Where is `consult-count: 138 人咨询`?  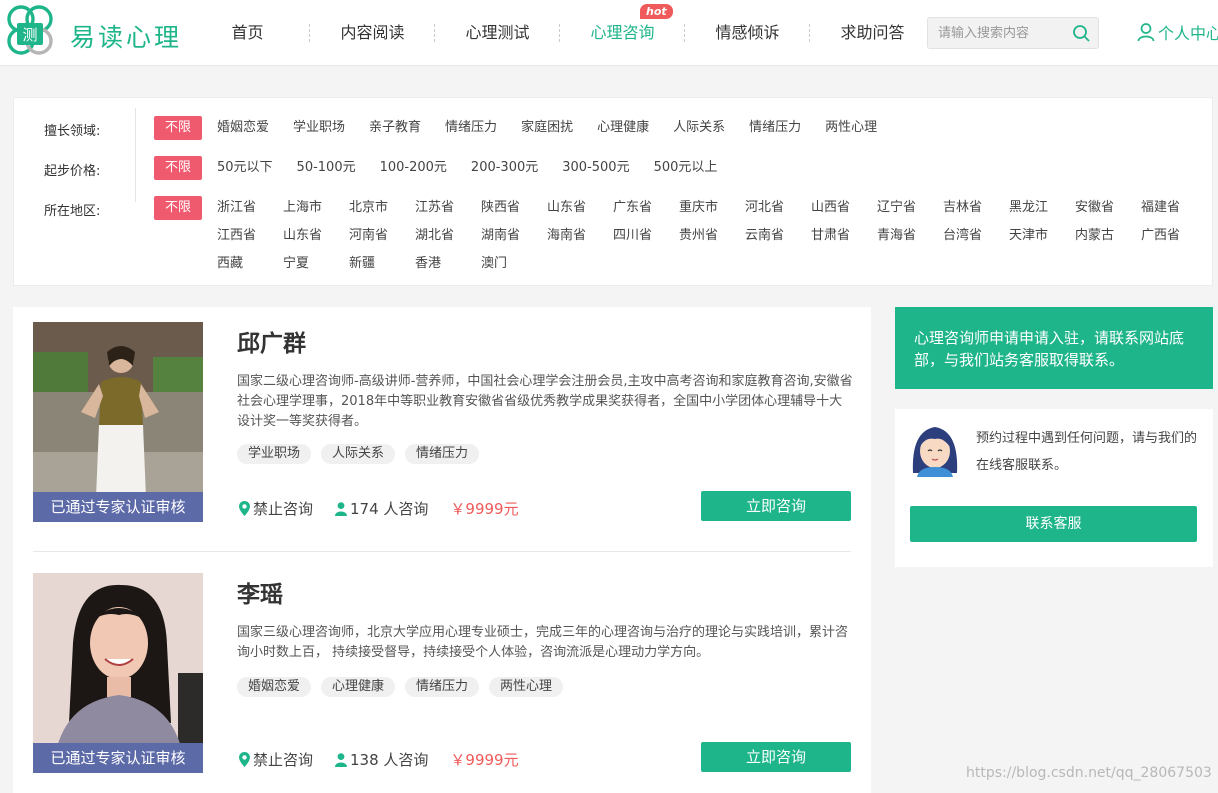 consult-count: 138 人咨询 is located at coordinates (381, 759).